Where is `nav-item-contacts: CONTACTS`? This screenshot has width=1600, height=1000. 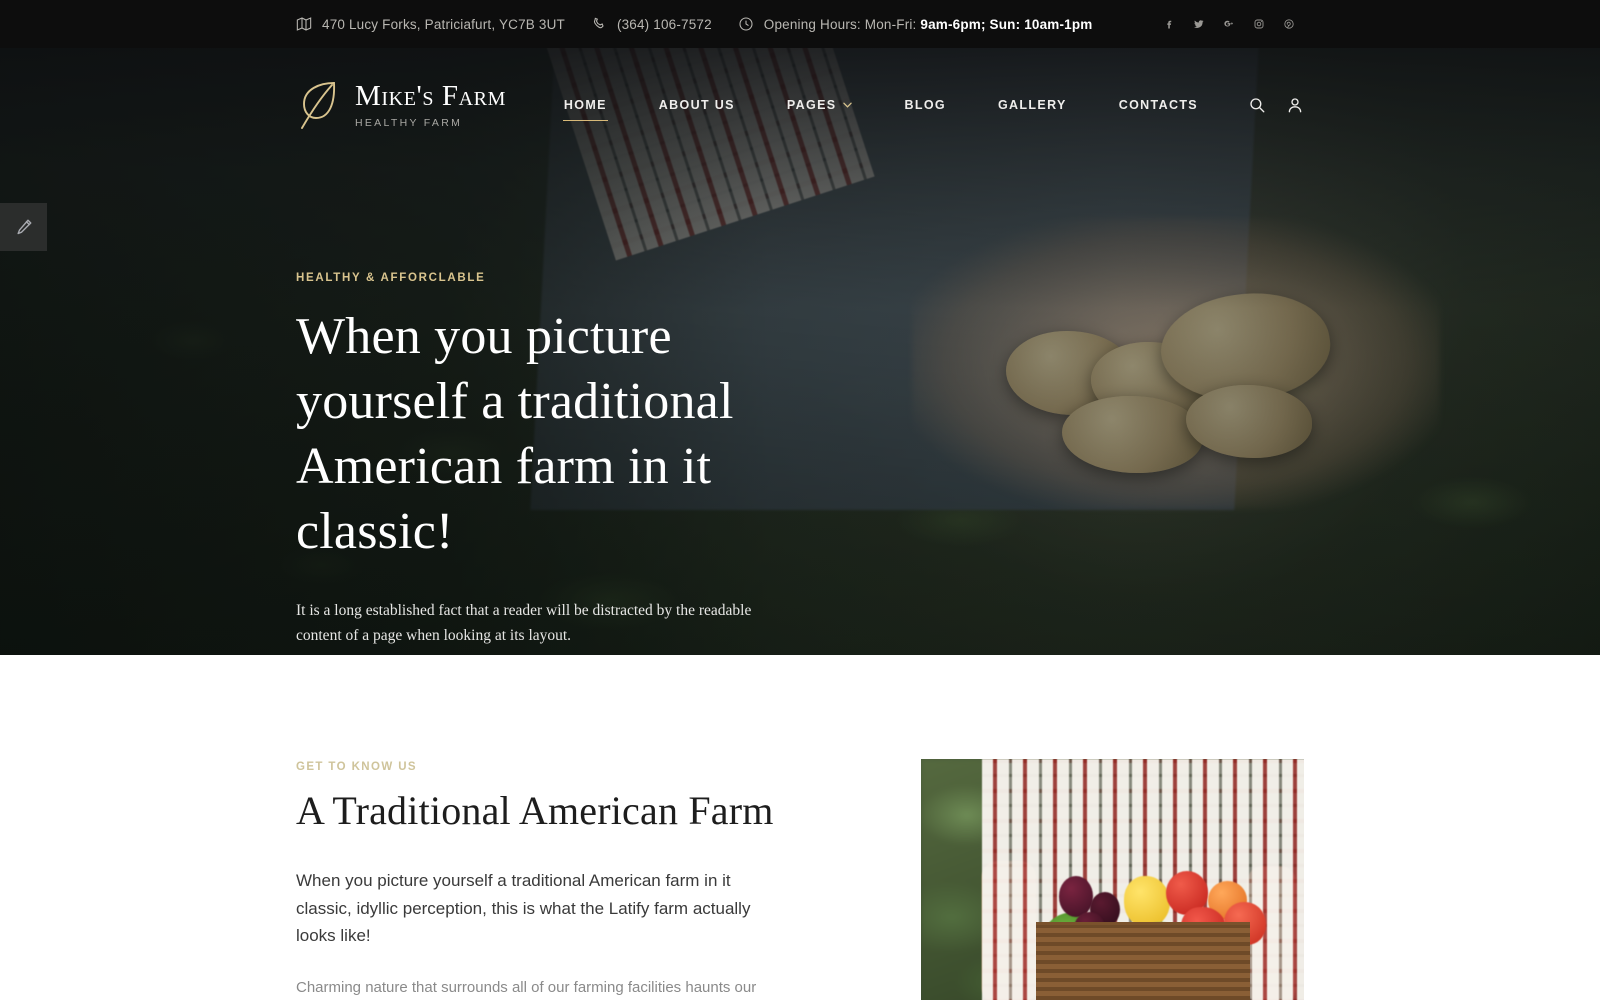 nav-item-contacts: CONTACTS is located at coordinates (1158, 105).